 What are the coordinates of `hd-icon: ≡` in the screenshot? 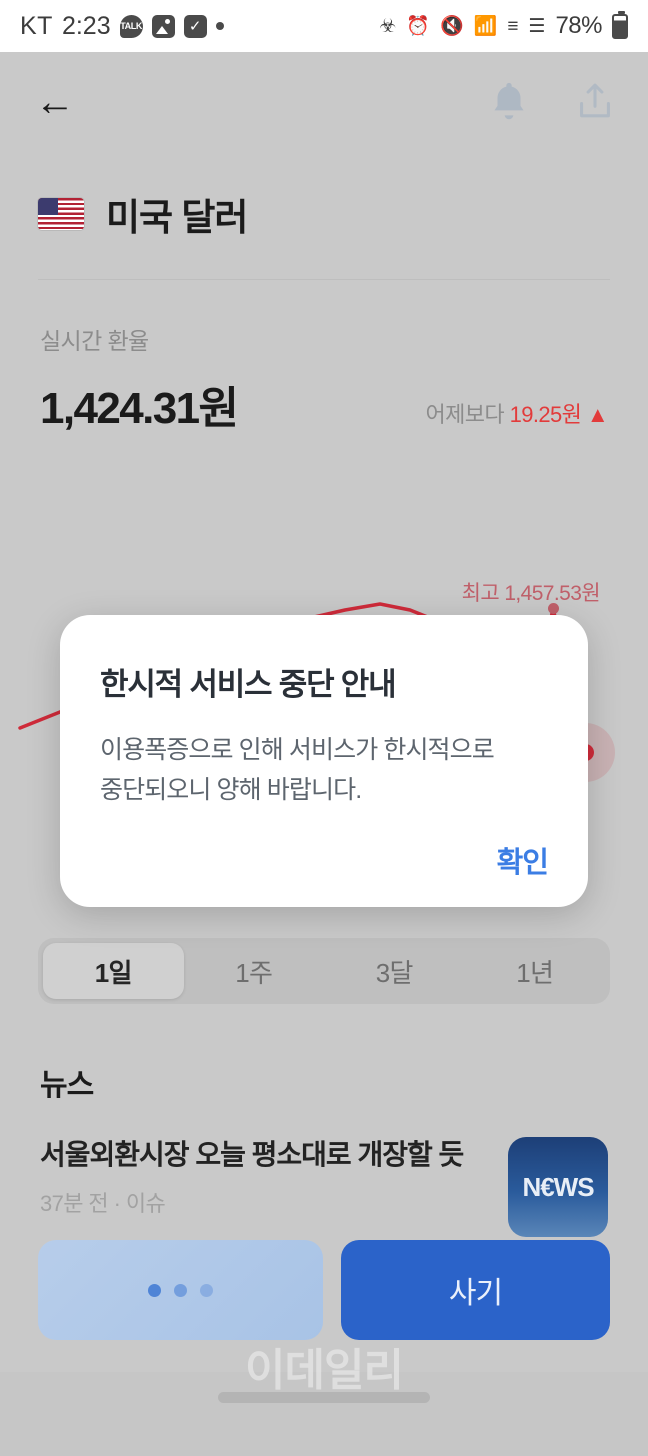 It's located at (513, 26).